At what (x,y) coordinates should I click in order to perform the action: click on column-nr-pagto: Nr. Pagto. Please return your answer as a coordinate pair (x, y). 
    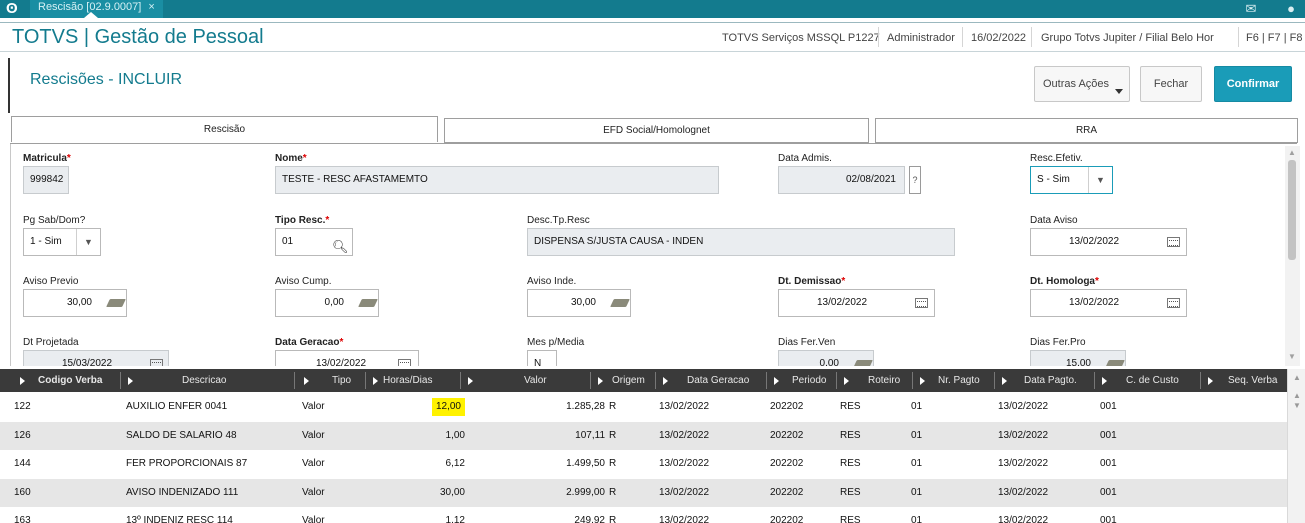
    Looking at the image, I should click on (953, 380).